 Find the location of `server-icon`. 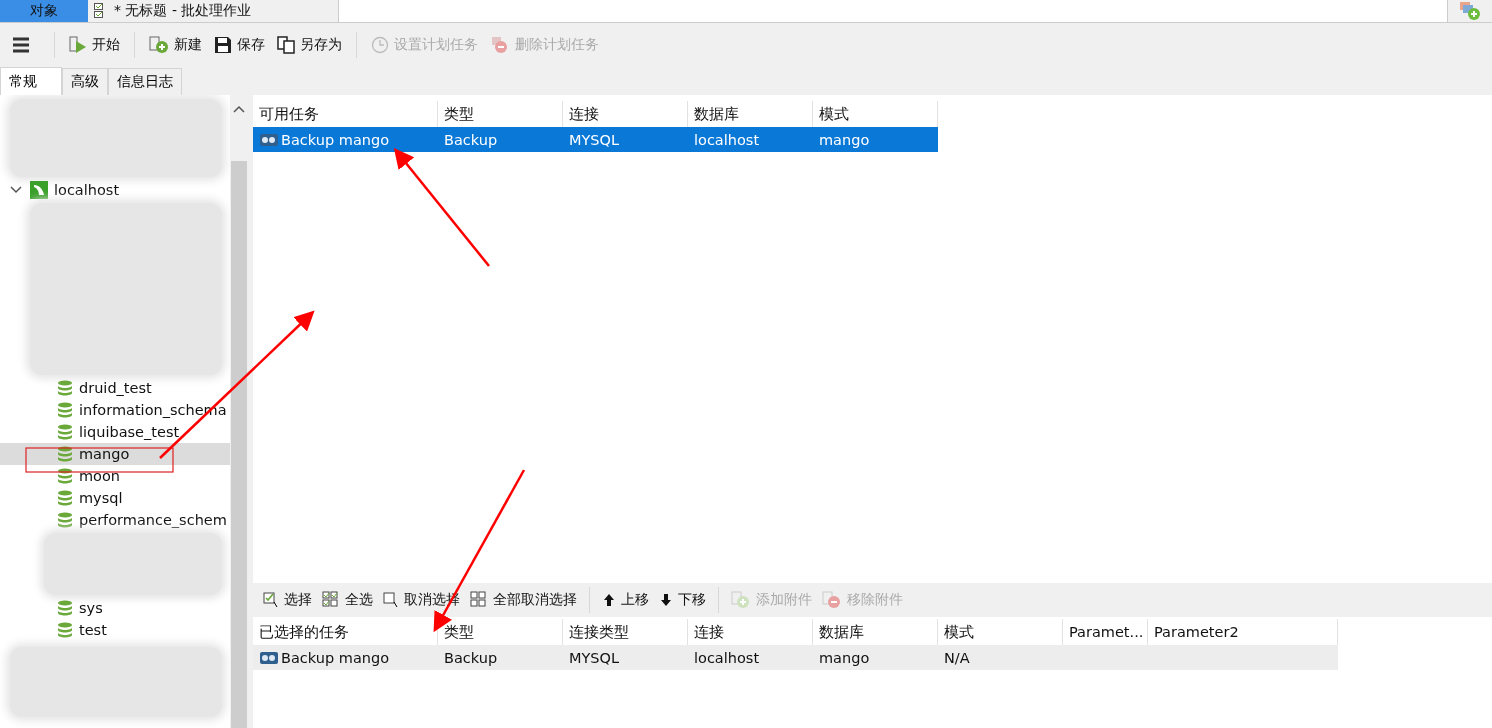

server-icon is located at coordinates (39, 190).